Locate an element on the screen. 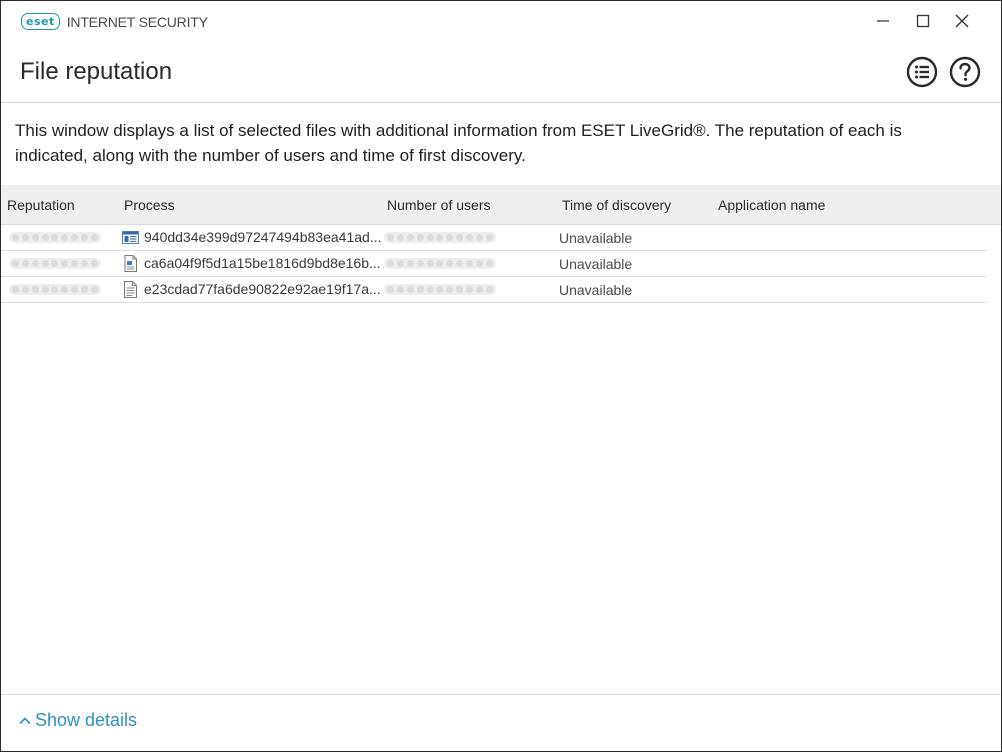 The width and height of the screenshot is (1002, 752). chevron-up-icon is located at coordinates (25, 720).